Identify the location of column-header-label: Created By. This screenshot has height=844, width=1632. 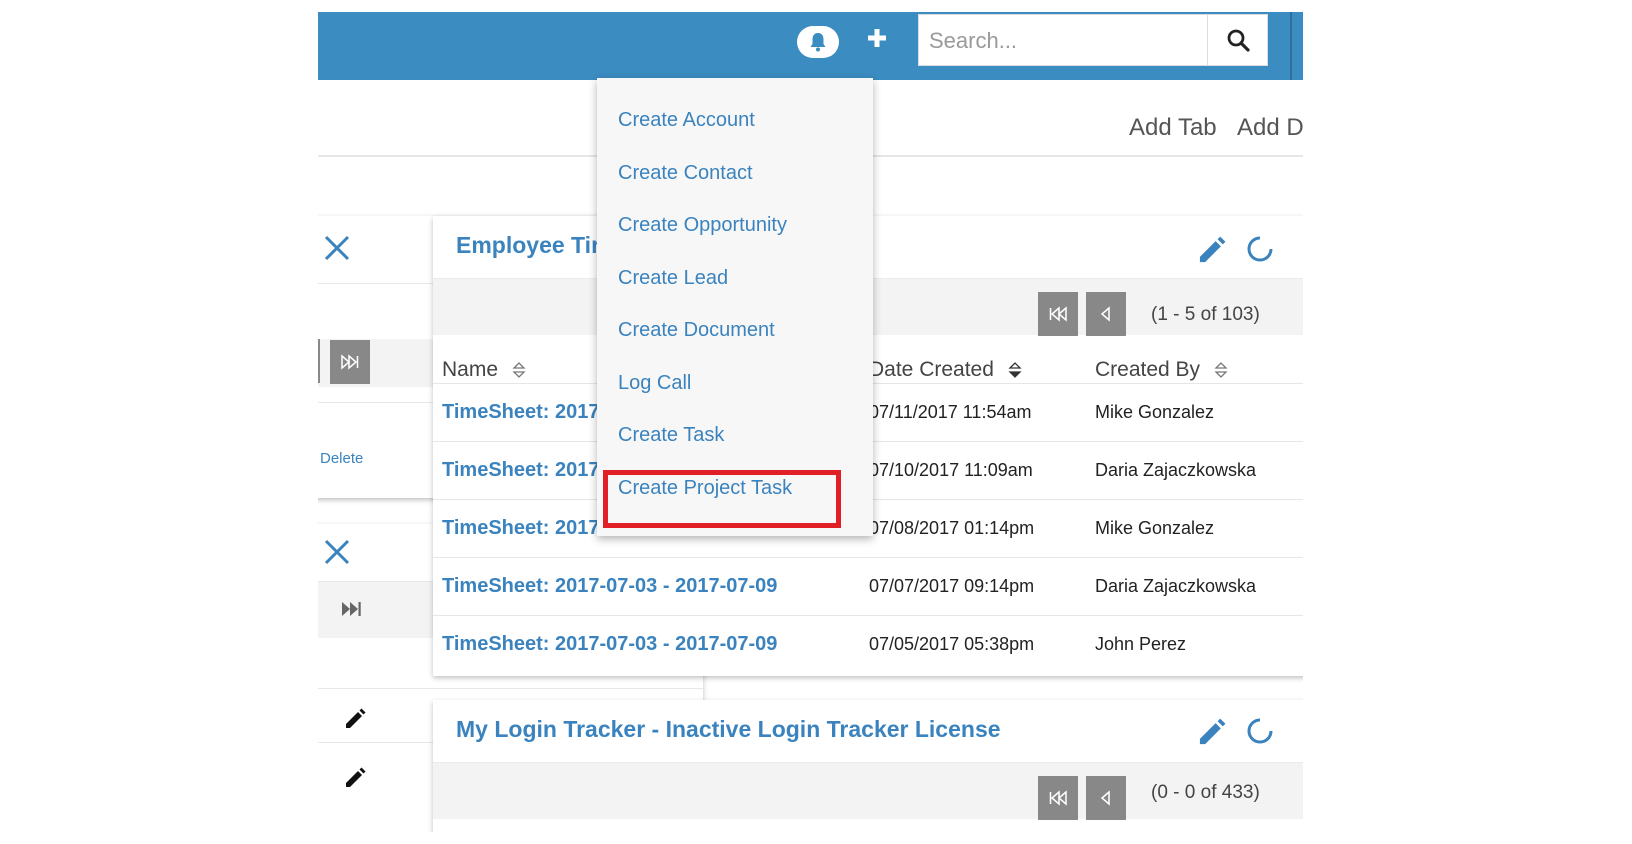
(1148, 369).